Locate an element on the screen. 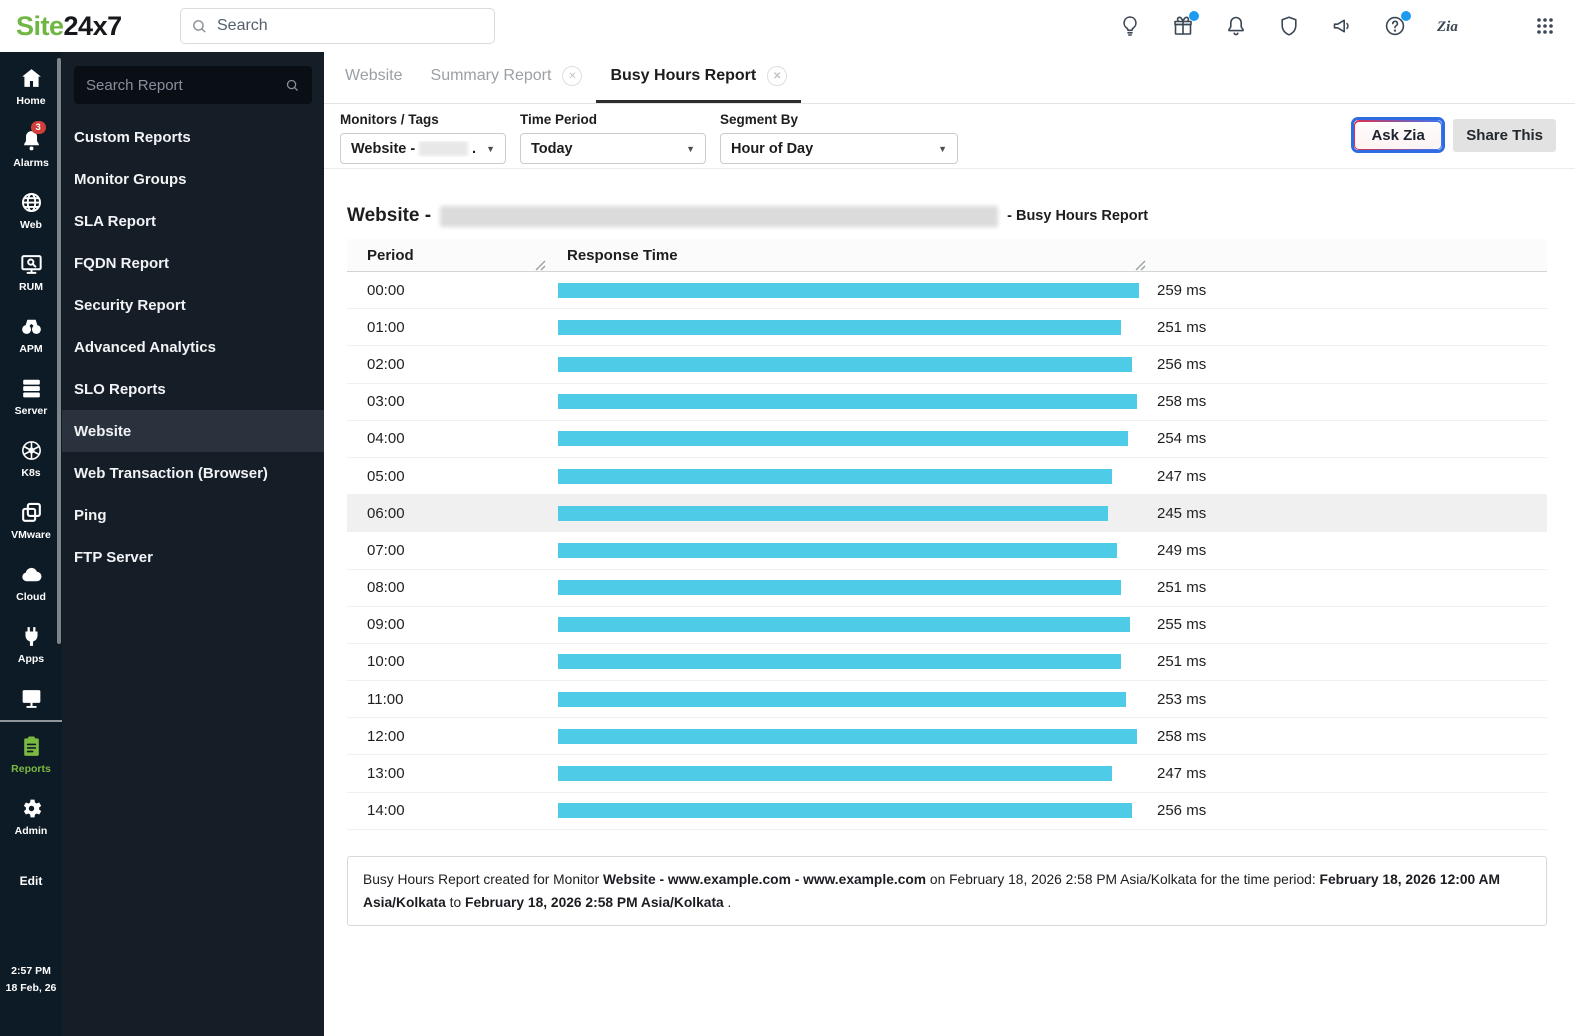  tab-label: Busy Hours Report is located at coordinates (683, 75).